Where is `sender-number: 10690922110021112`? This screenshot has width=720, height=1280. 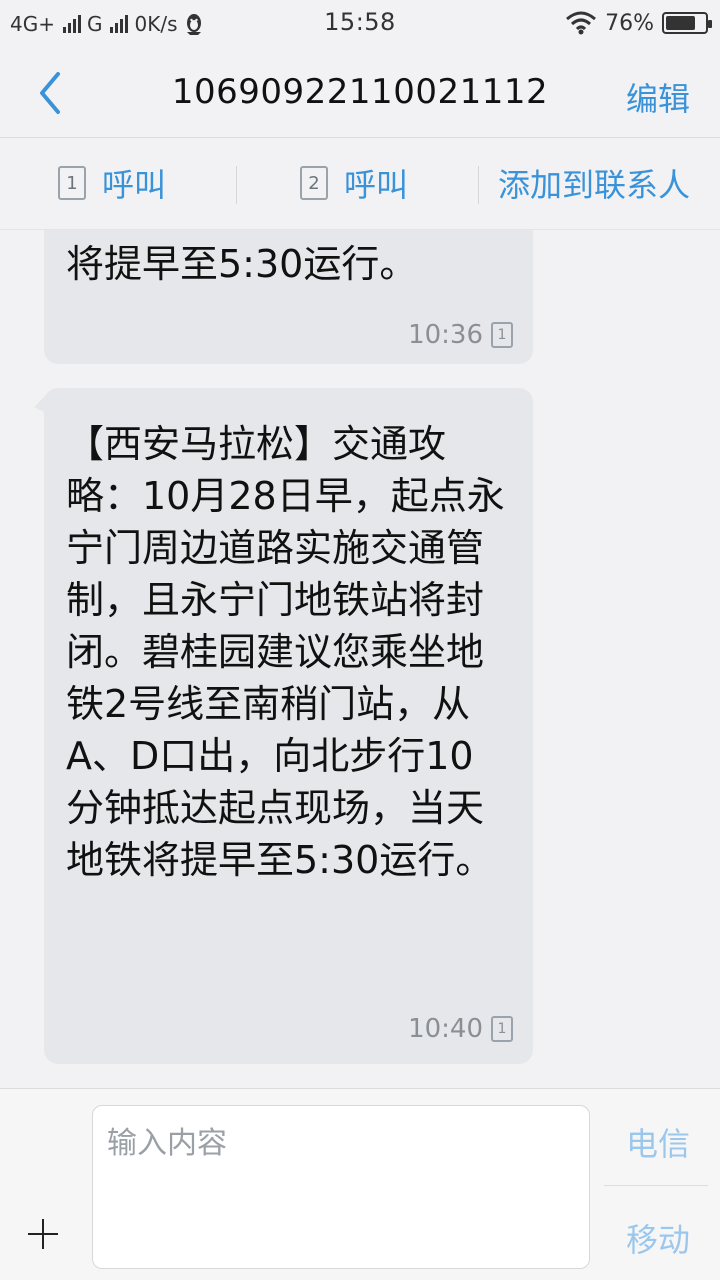
sender-number: 10690922110021112 is located at coordinates (360, 92).